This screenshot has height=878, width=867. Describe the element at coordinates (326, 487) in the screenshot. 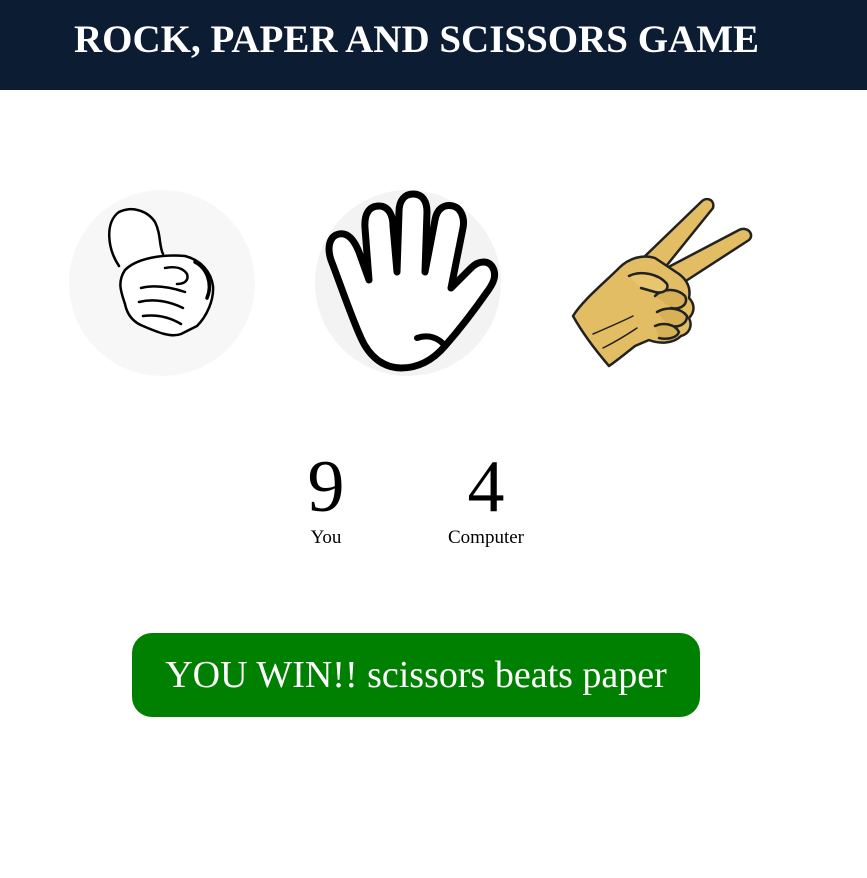

I see `user-score-value: 9` at that location.